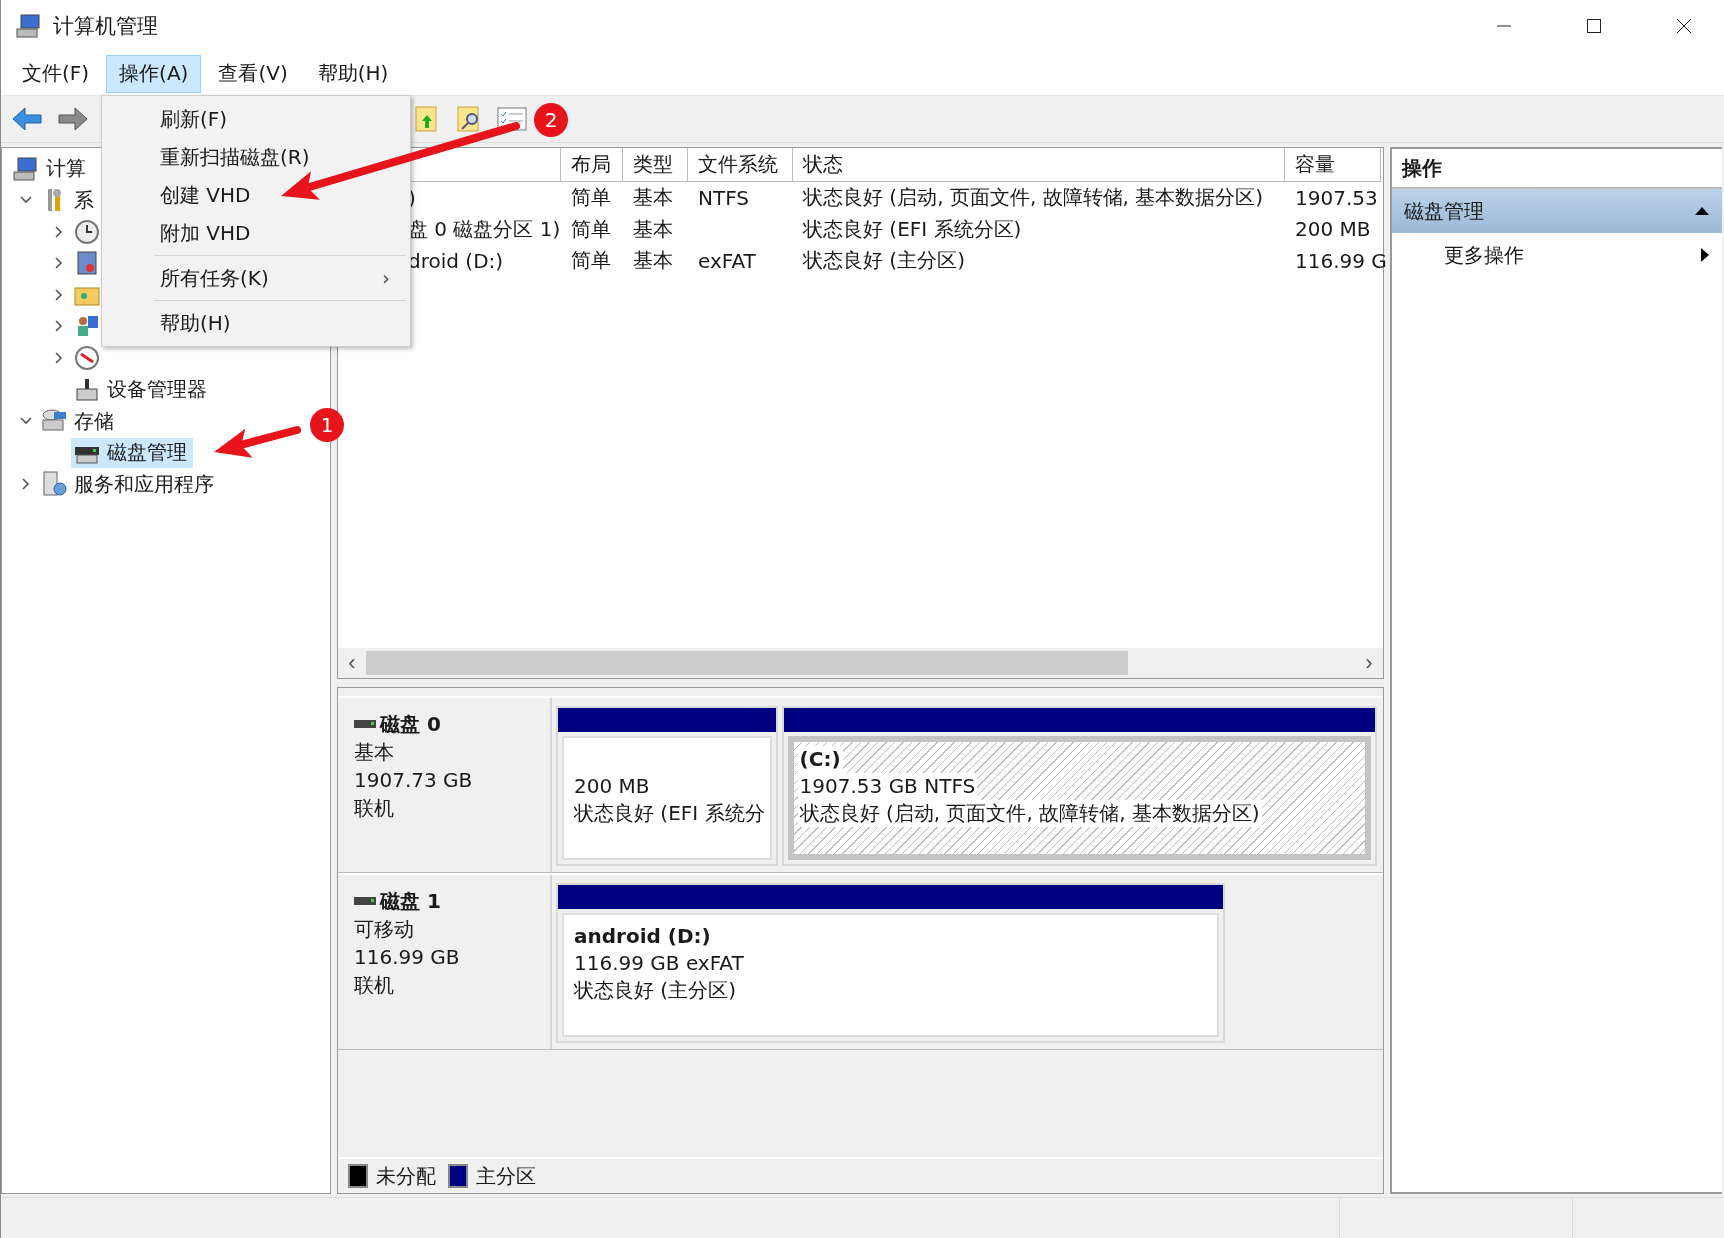 The image size is (1724, 1238). What do you see at coordinates (667, 786) in the screenshot?
I see `partition-block: 200 MB 状态良好 (EFI 系统分` at bounding box center [667, 786].